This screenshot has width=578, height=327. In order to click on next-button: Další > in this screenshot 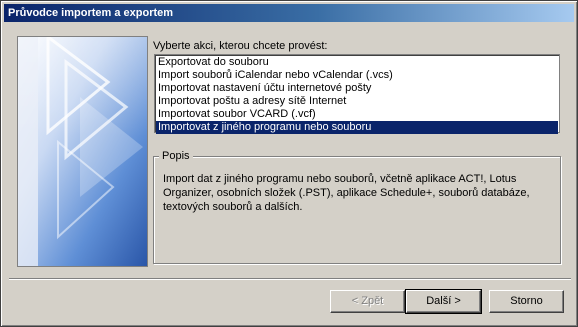, I will do `click(443, 301)`.